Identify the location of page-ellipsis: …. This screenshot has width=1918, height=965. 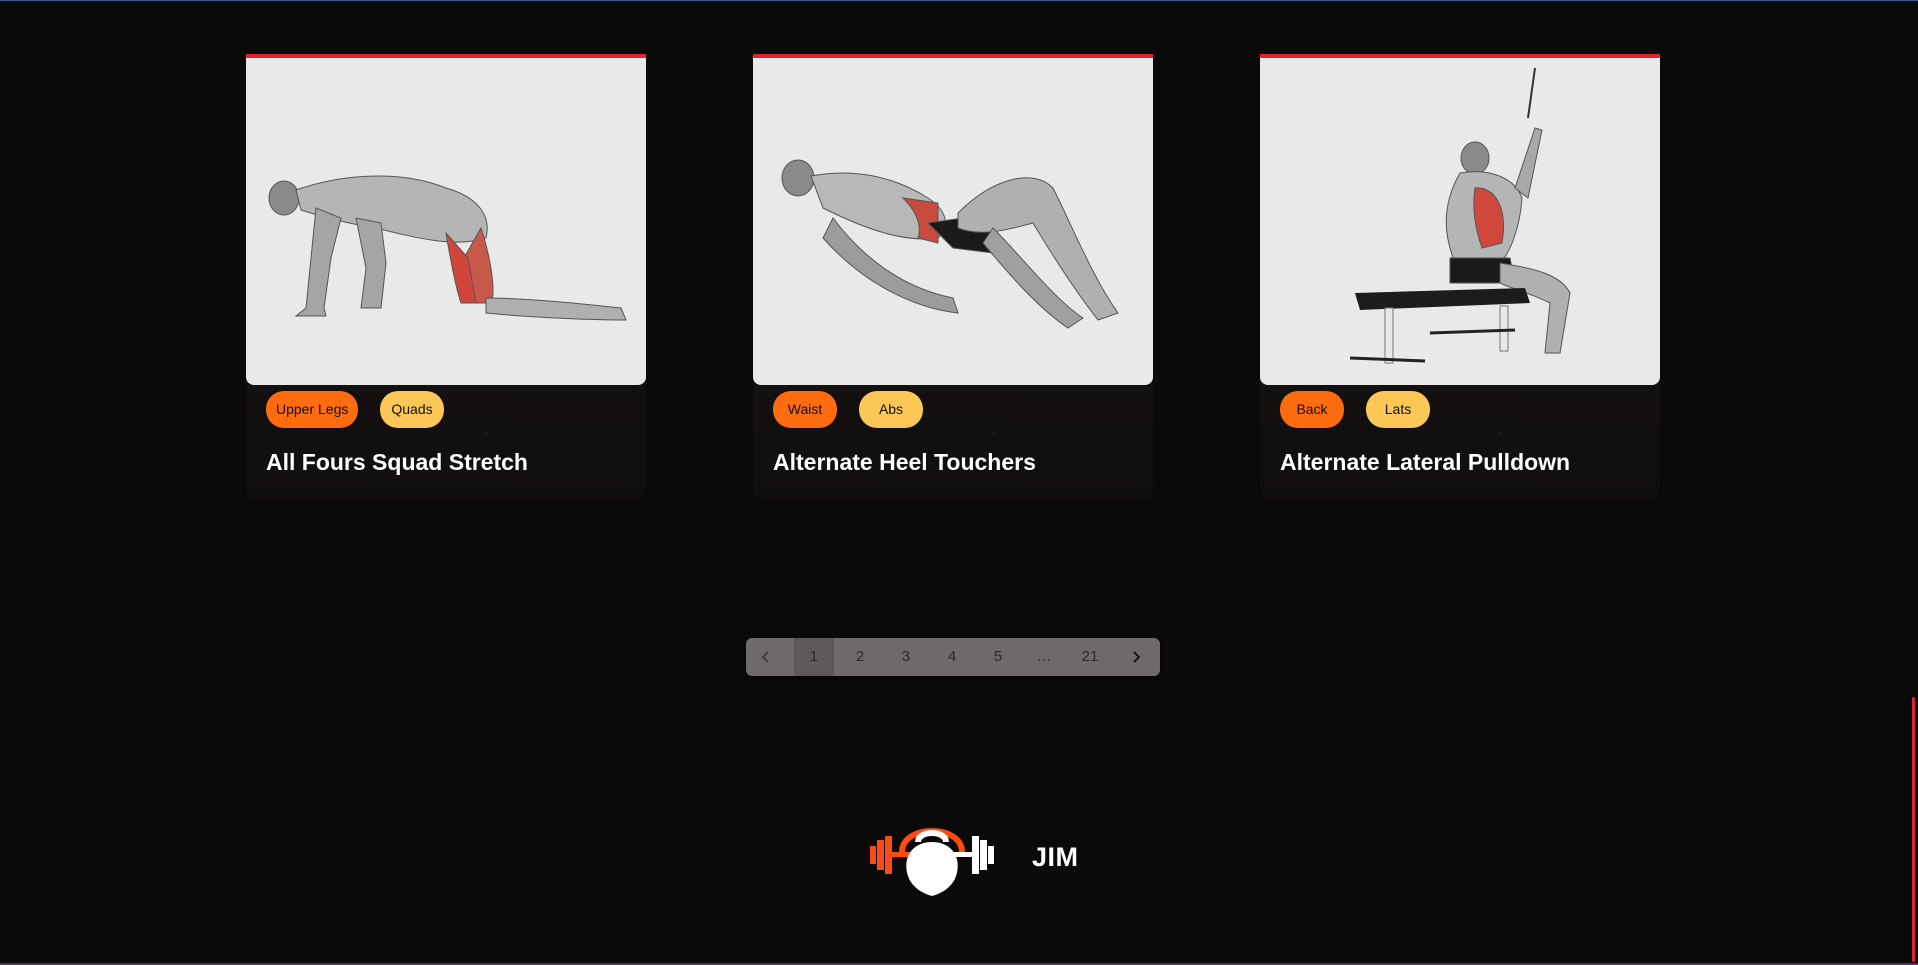
(1044, 656).